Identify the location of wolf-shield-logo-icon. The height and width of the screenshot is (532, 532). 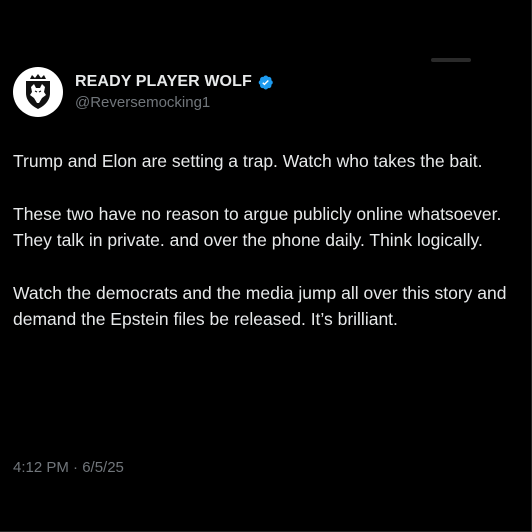
(38, 91).